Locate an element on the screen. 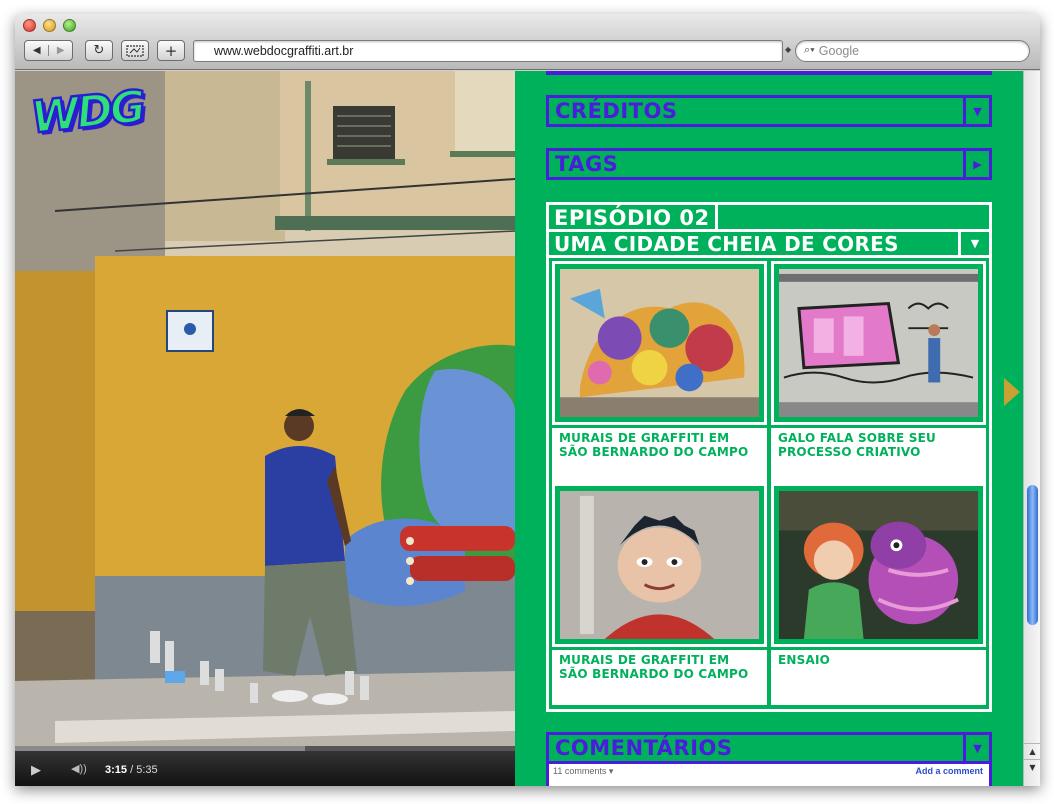 The height and width of the screenshot is (804, 1054). video-current-time: 3:15 is located at coordinates (116, 770).